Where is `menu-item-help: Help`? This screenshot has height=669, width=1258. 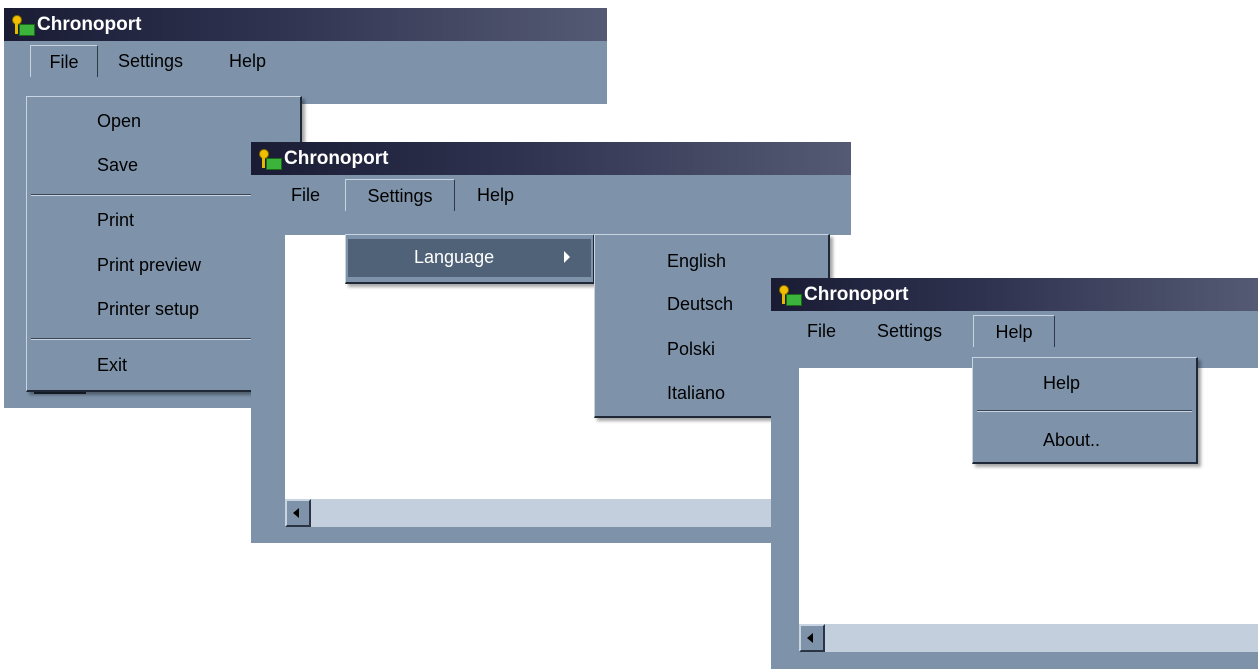 menu-item-help: Help is located at coordinates (1061, 383).